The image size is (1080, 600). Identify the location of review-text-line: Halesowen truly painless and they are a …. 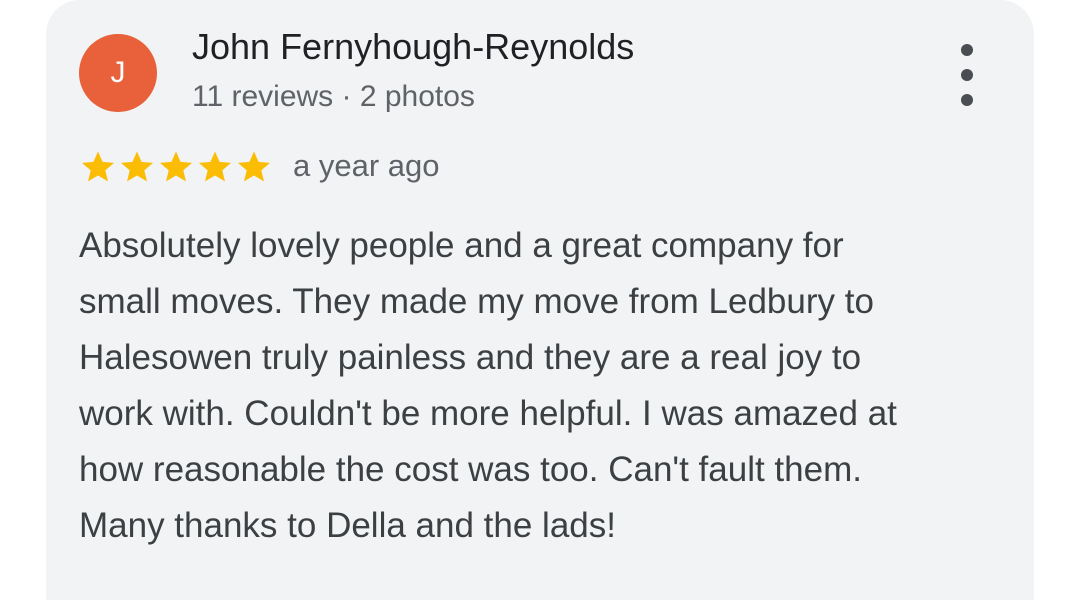
(470, 357).